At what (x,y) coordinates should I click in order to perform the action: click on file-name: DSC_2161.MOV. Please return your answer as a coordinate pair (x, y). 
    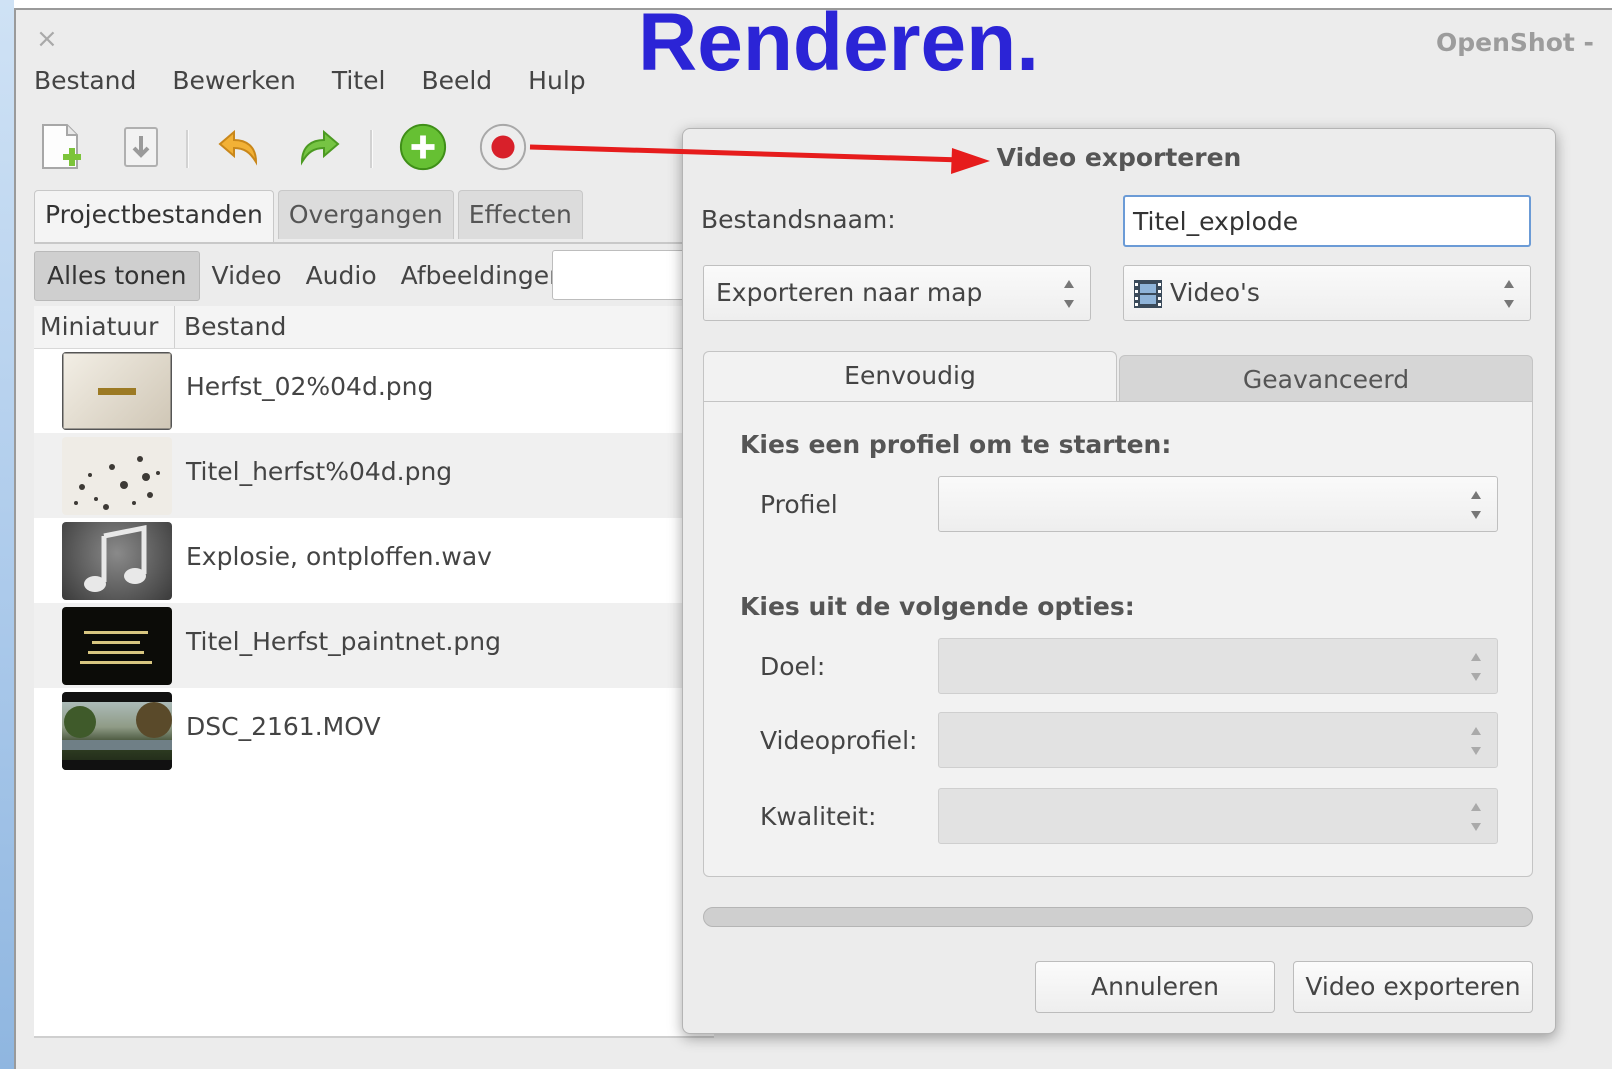
    Looking at the image, I should click on (283, 726).